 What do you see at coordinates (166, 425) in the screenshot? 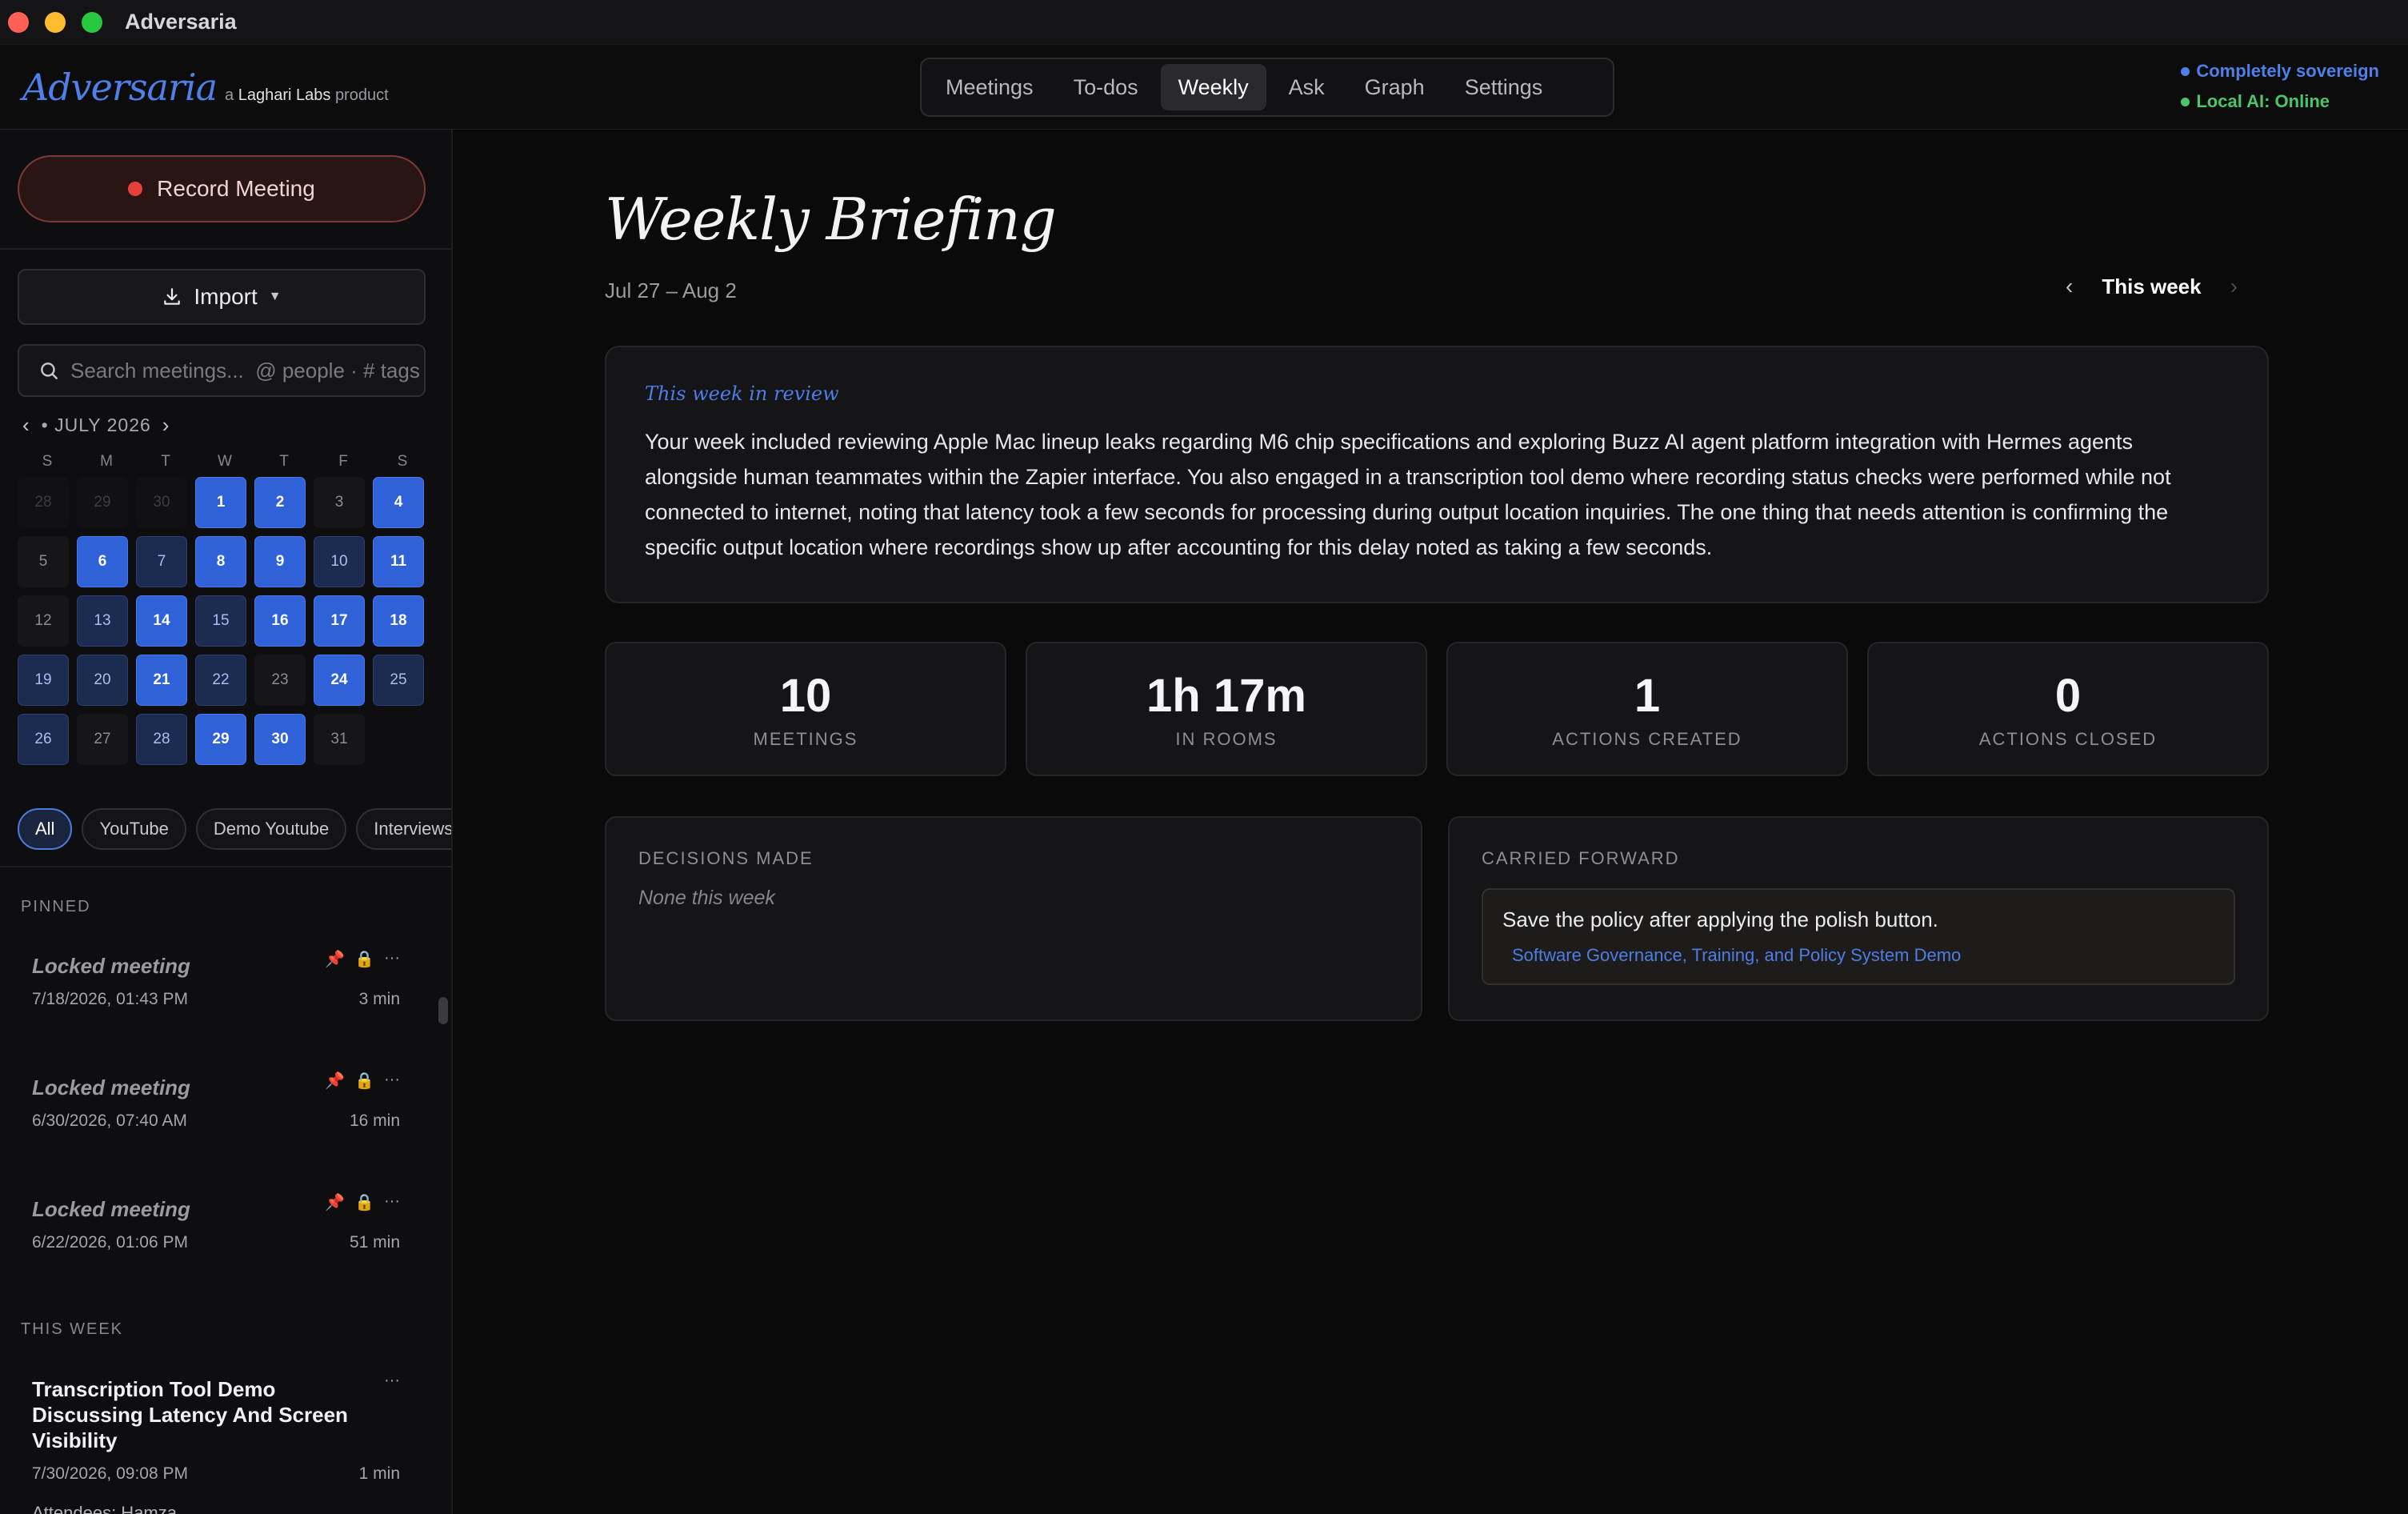
I see `calendar-next-month-icon: ›` at bounding box center [166, 425].